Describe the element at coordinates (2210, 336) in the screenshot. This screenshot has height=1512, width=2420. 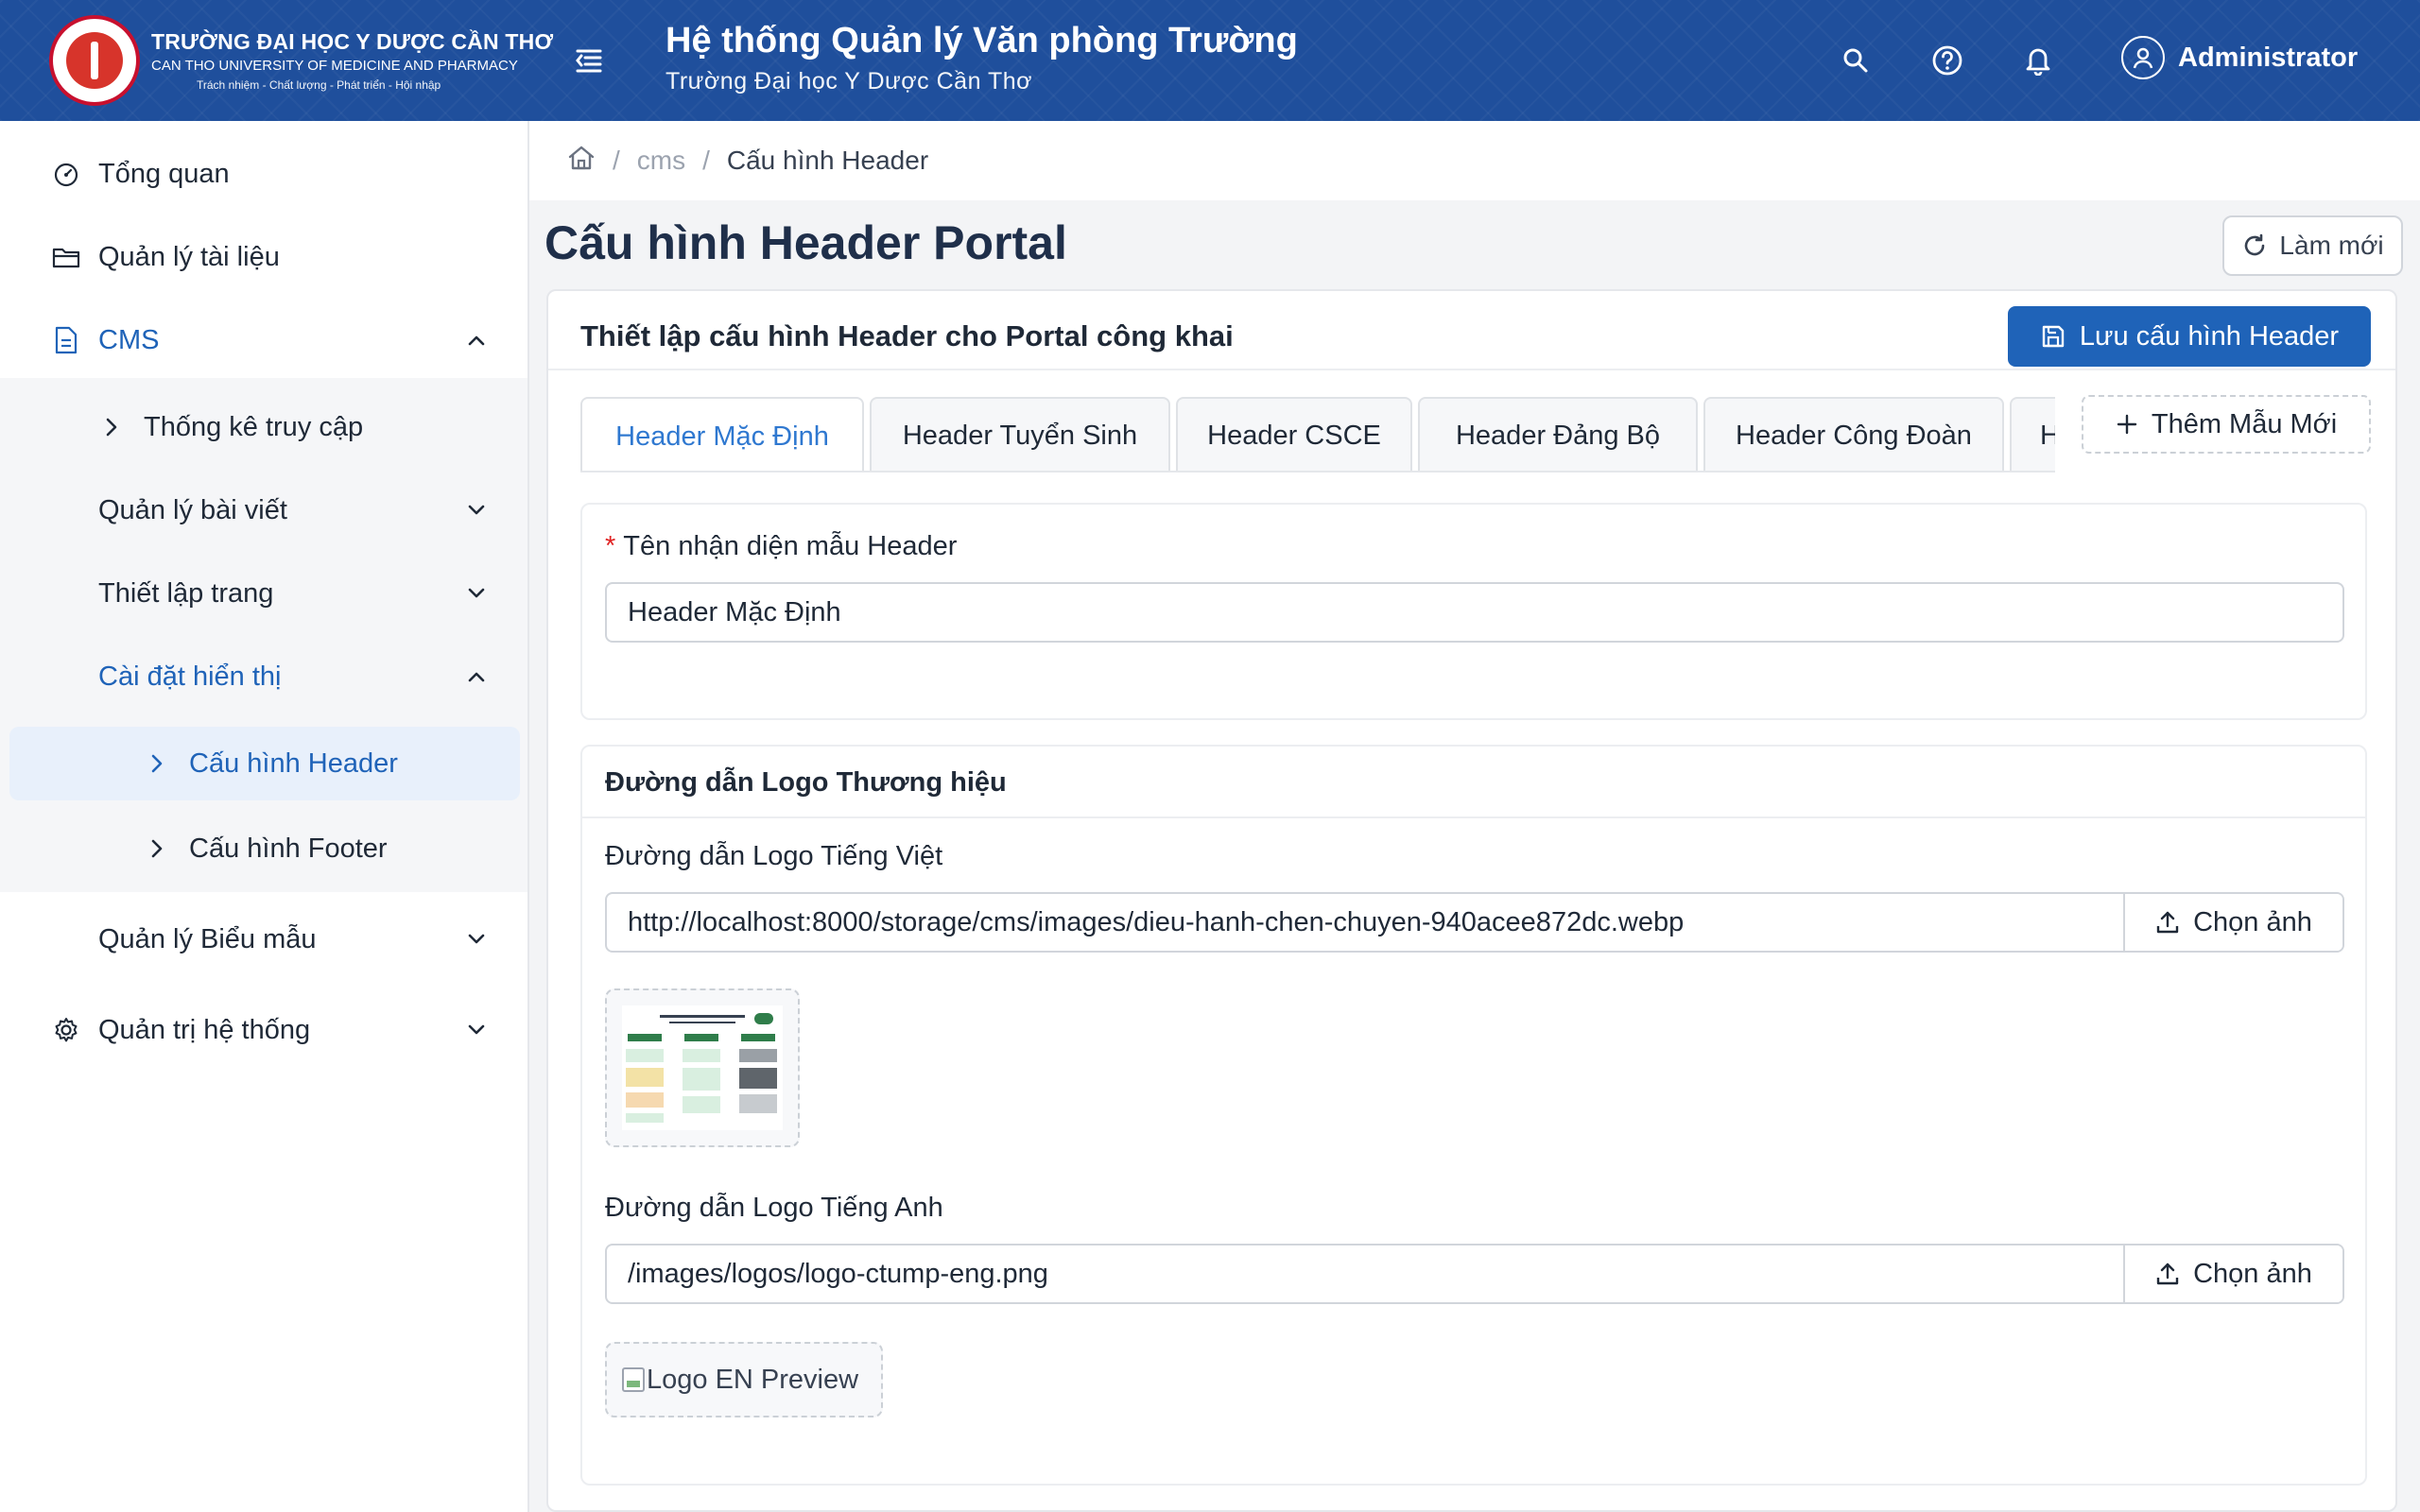
I see `save-label: Lưu cấu hình Header` at that location.